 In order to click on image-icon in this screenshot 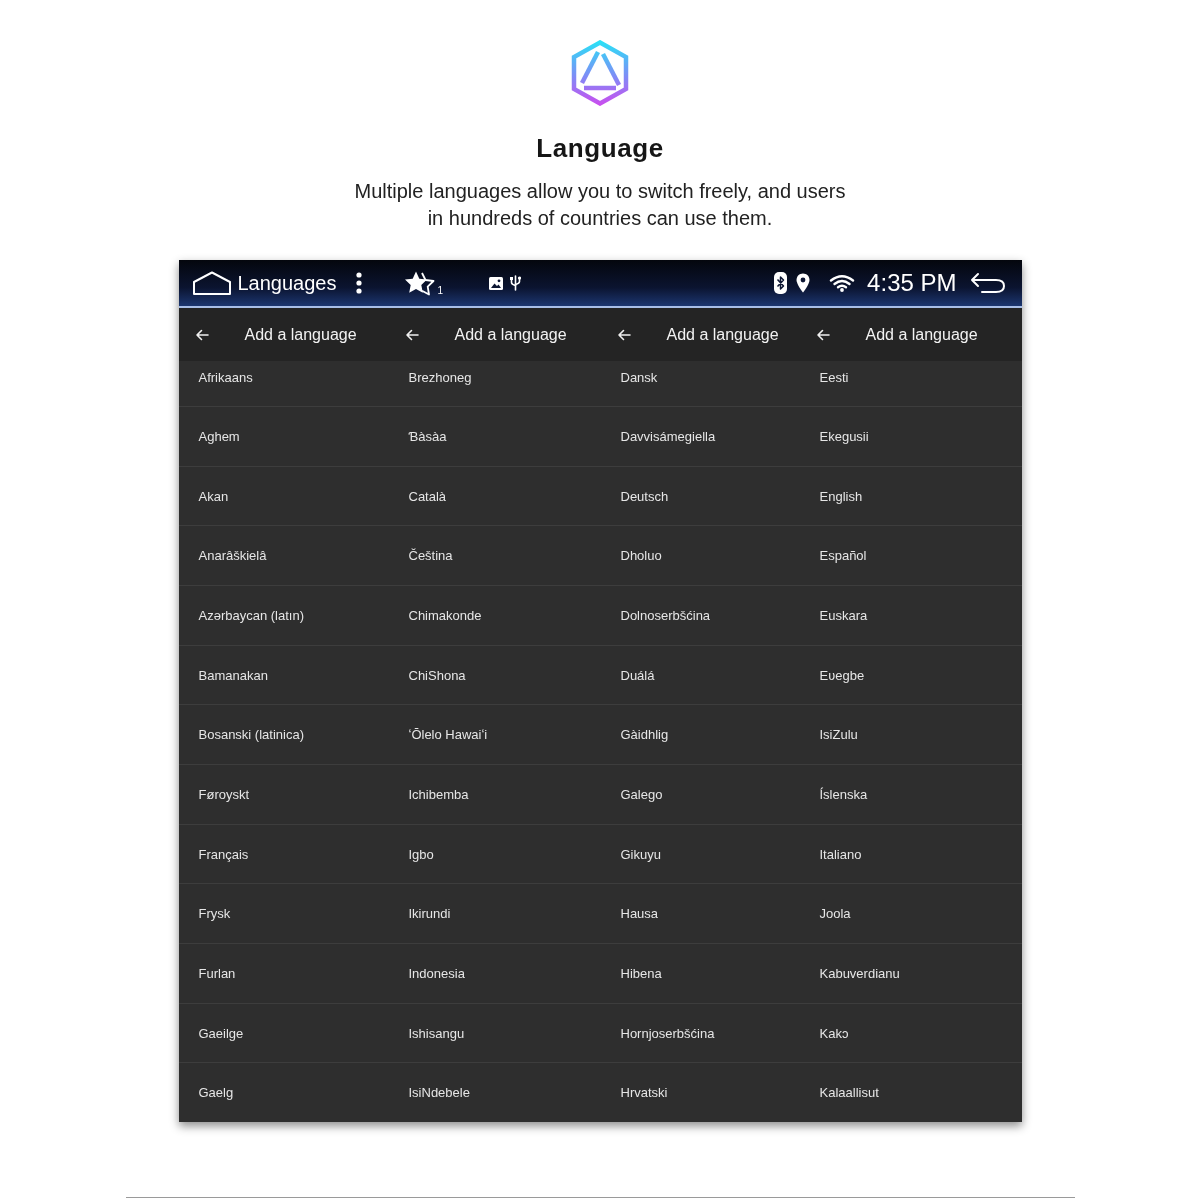, I will do `click(496, 283)`.